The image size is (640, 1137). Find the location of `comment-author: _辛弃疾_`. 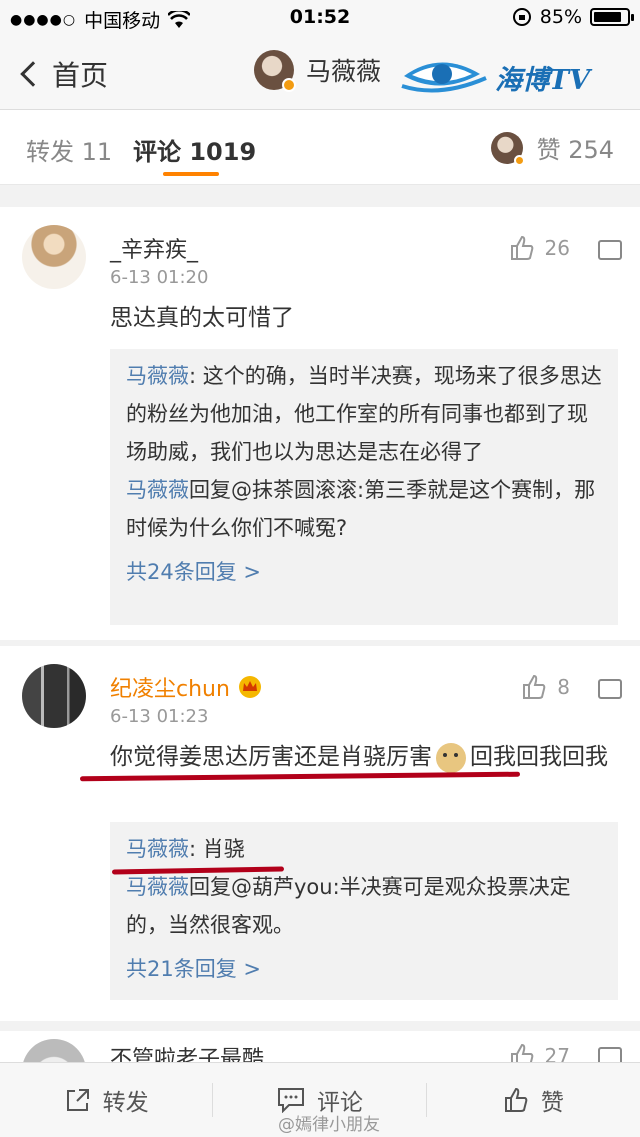

comment-author: _辛弃疾_ is located at coordinates (154, 248).